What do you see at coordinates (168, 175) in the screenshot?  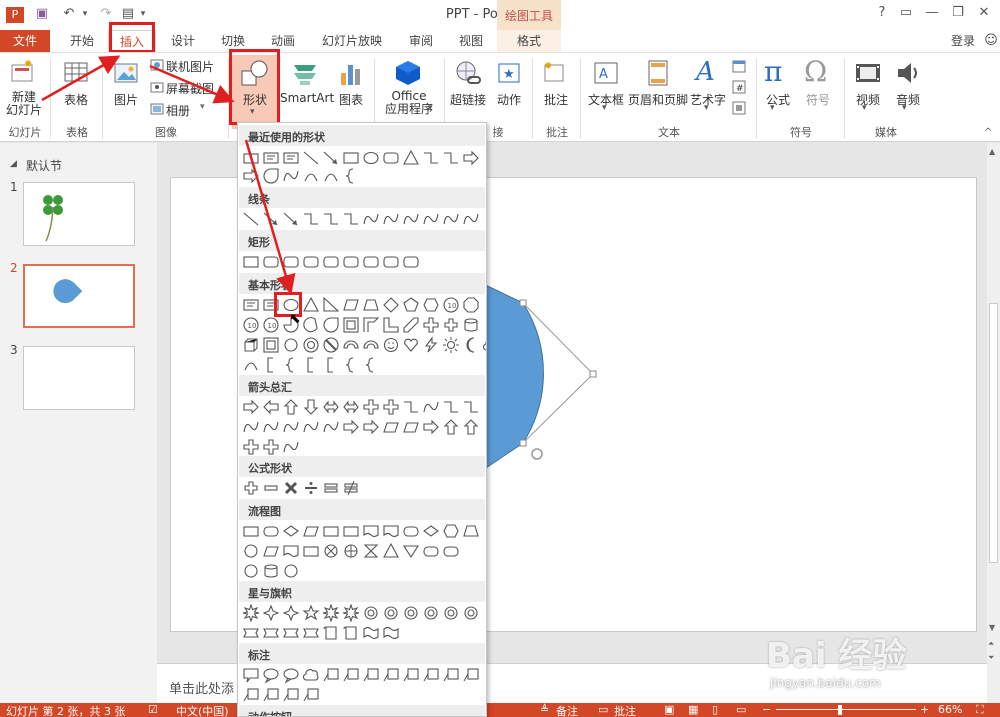 I see `annotation-arrows` at bounding box center [168, 175].